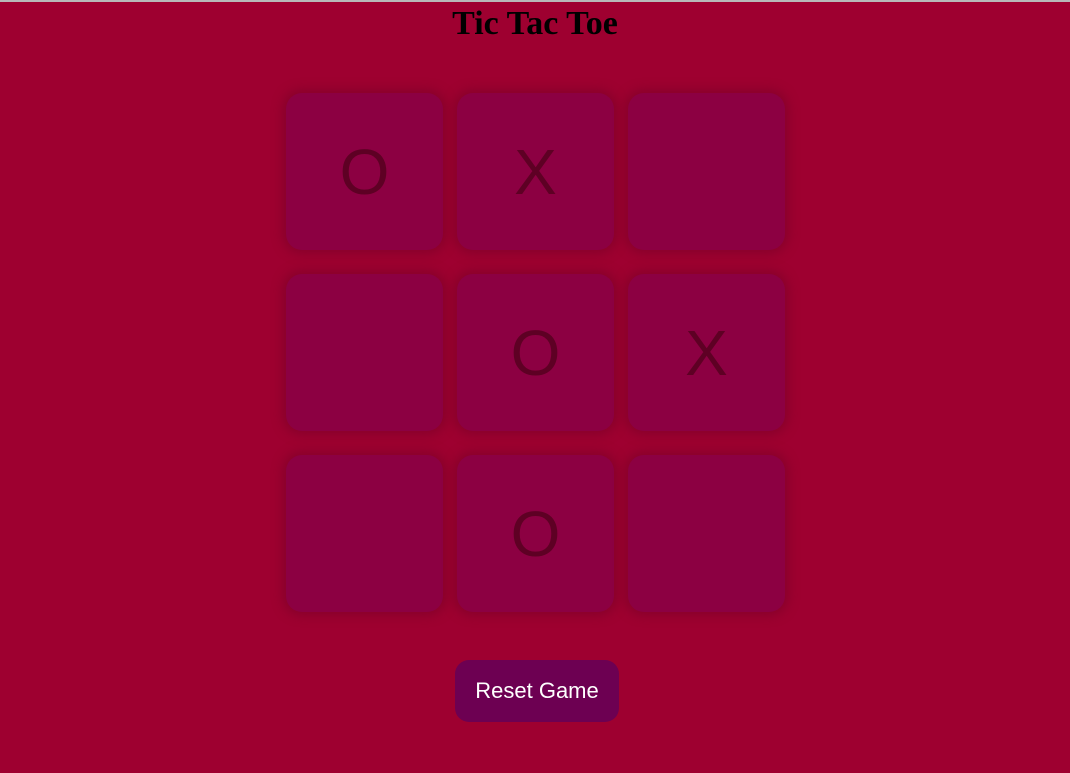 Image resolution: width=1070 pixels, height=773 pixels. What do you see at coordinates (535, 533) in the screenshot?
I see `board-cell-8: O` at bounding box center [535, 533].